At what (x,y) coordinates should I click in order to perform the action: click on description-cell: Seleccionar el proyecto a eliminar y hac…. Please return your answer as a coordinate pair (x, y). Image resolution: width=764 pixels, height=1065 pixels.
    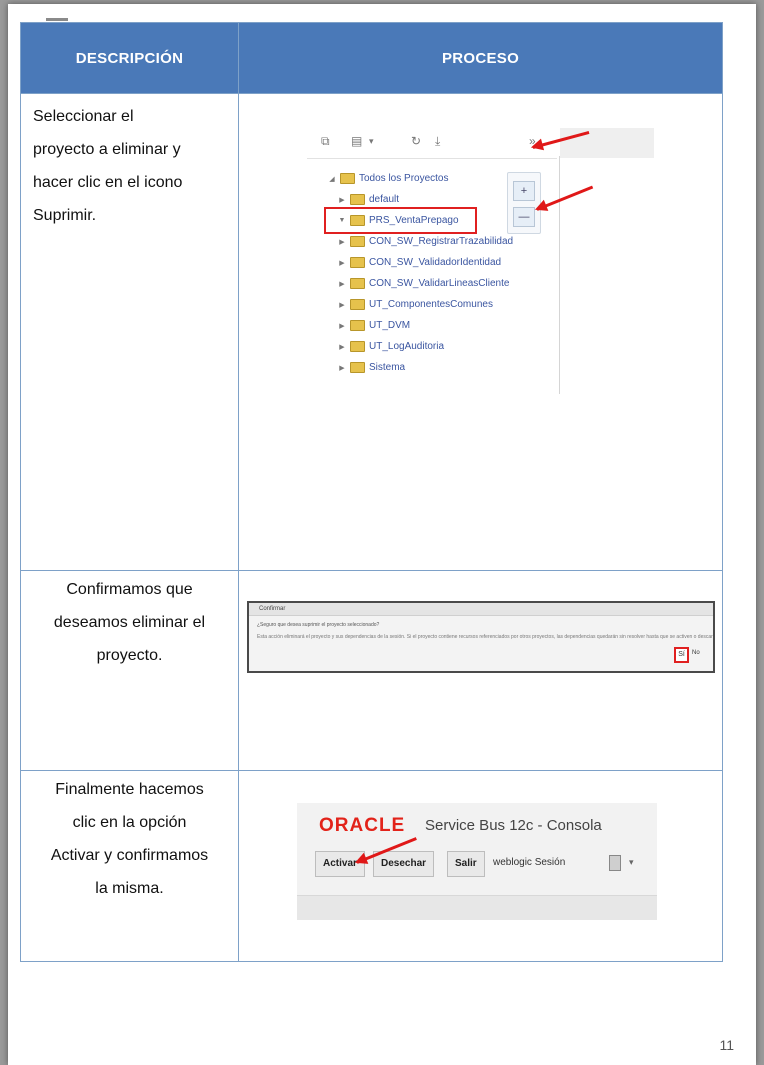
    Looking at the image, I should click on (129, 332).